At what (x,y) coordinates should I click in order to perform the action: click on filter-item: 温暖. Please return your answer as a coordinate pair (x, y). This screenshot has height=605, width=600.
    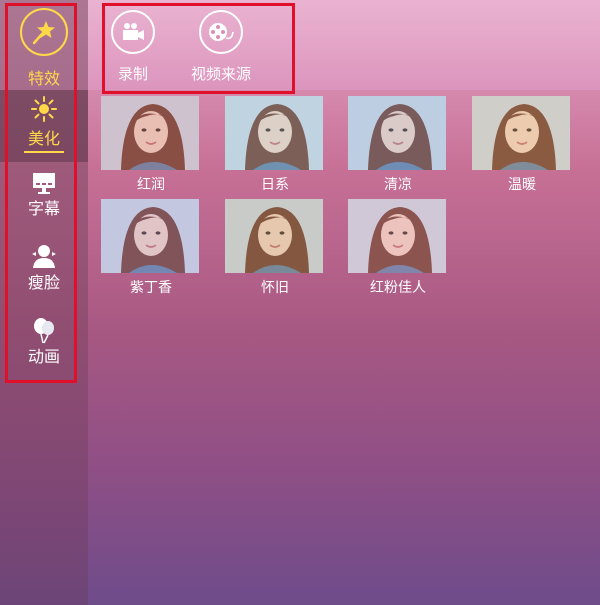
    Looking at the image, I should click on (522, 145).